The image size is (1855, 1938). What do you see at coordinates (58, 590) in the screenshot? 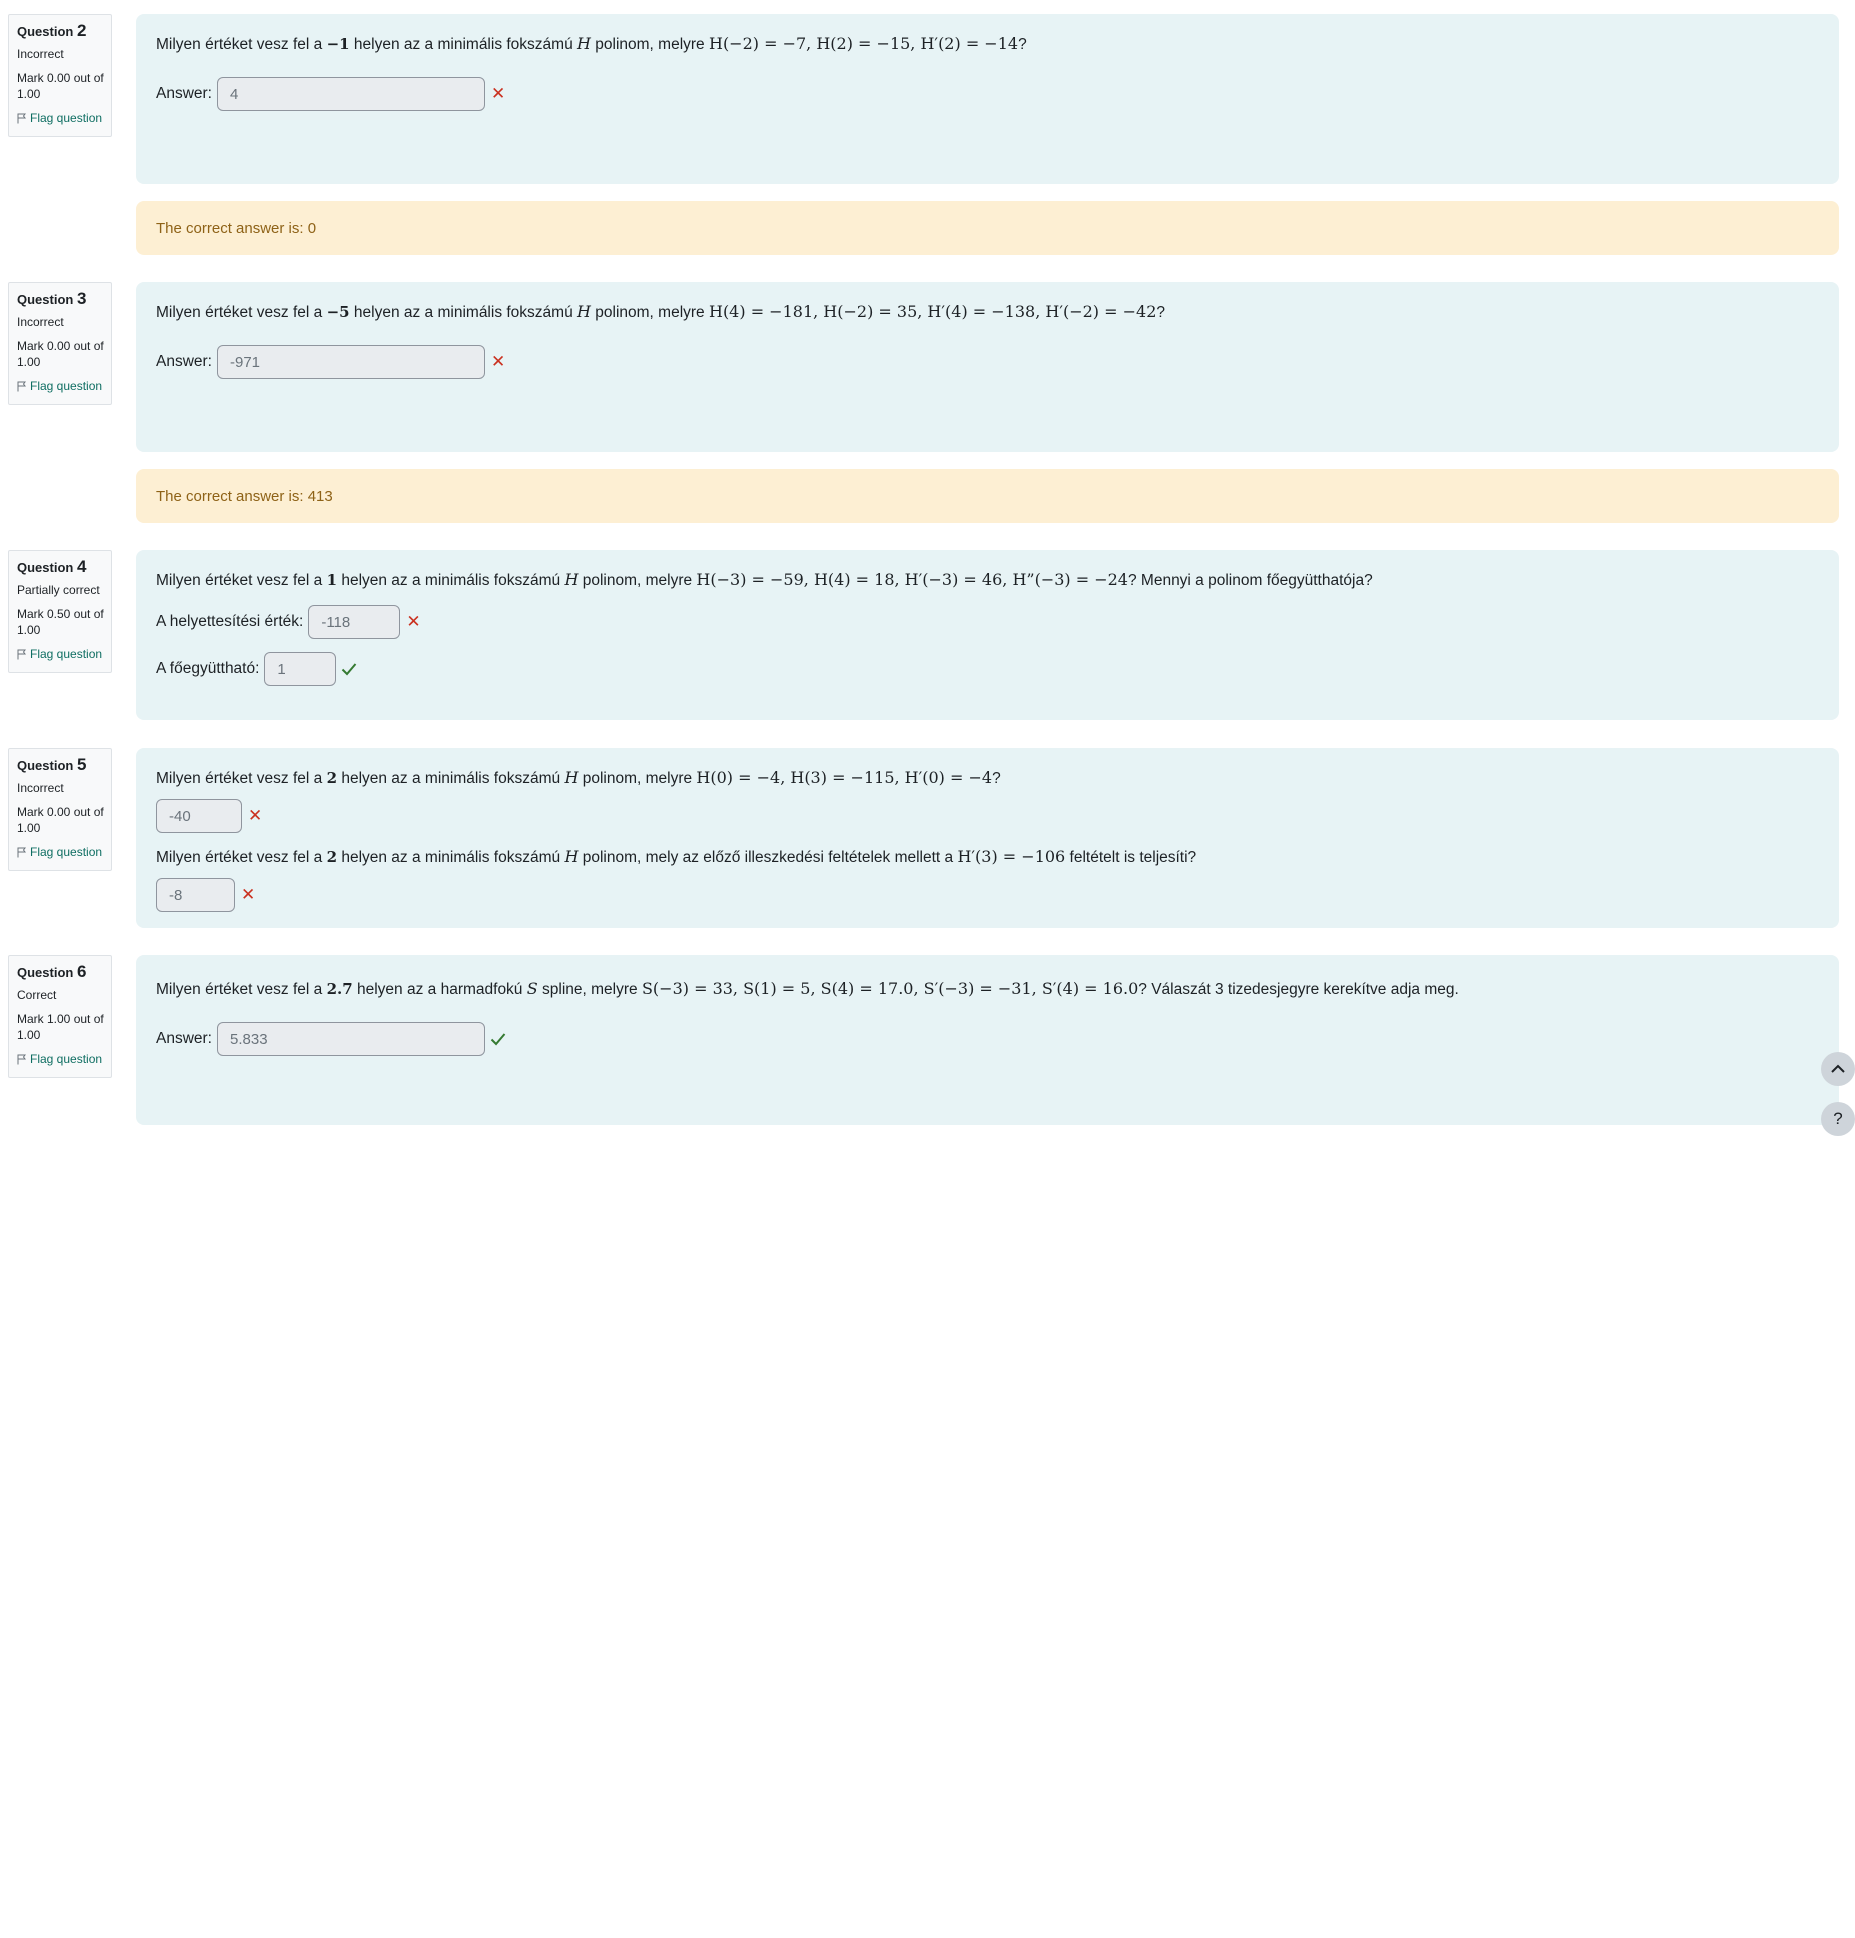
I see `question-state: Partially correct` at bounding box center [58, 590].